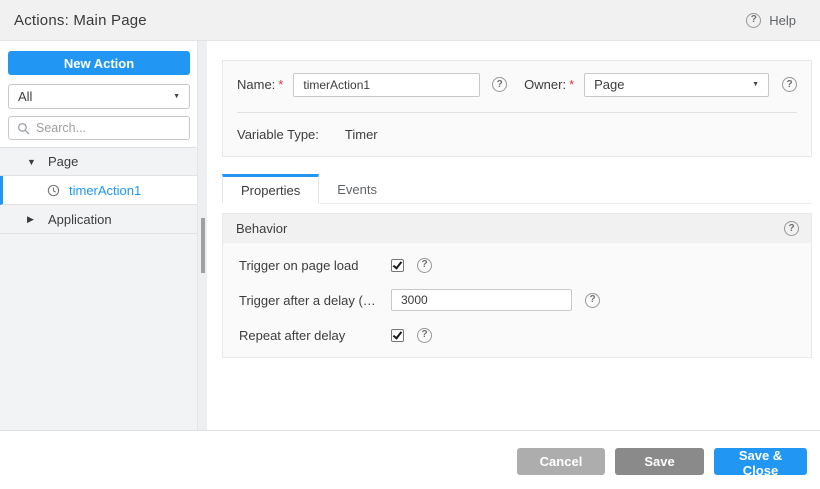 The height and width of the screenshot is (489, 820). Describe the element at coordinates (791, 228) in the screenshot. I see `behavior-help-icon: ?` at that location.